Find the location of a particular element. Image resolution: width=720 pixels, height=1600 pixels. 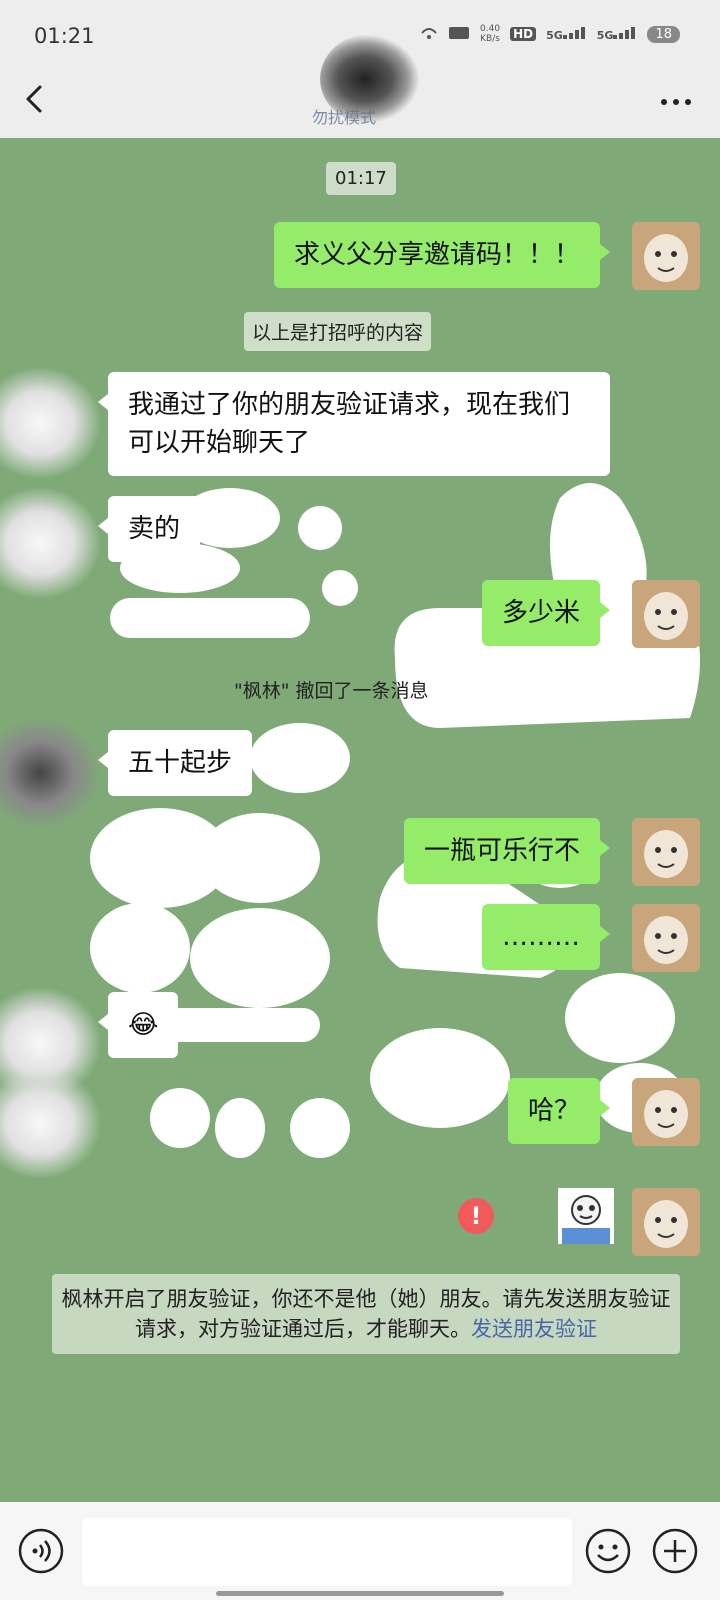

net-speed: 0.40 KB/s is located at coordinates (490, 34).